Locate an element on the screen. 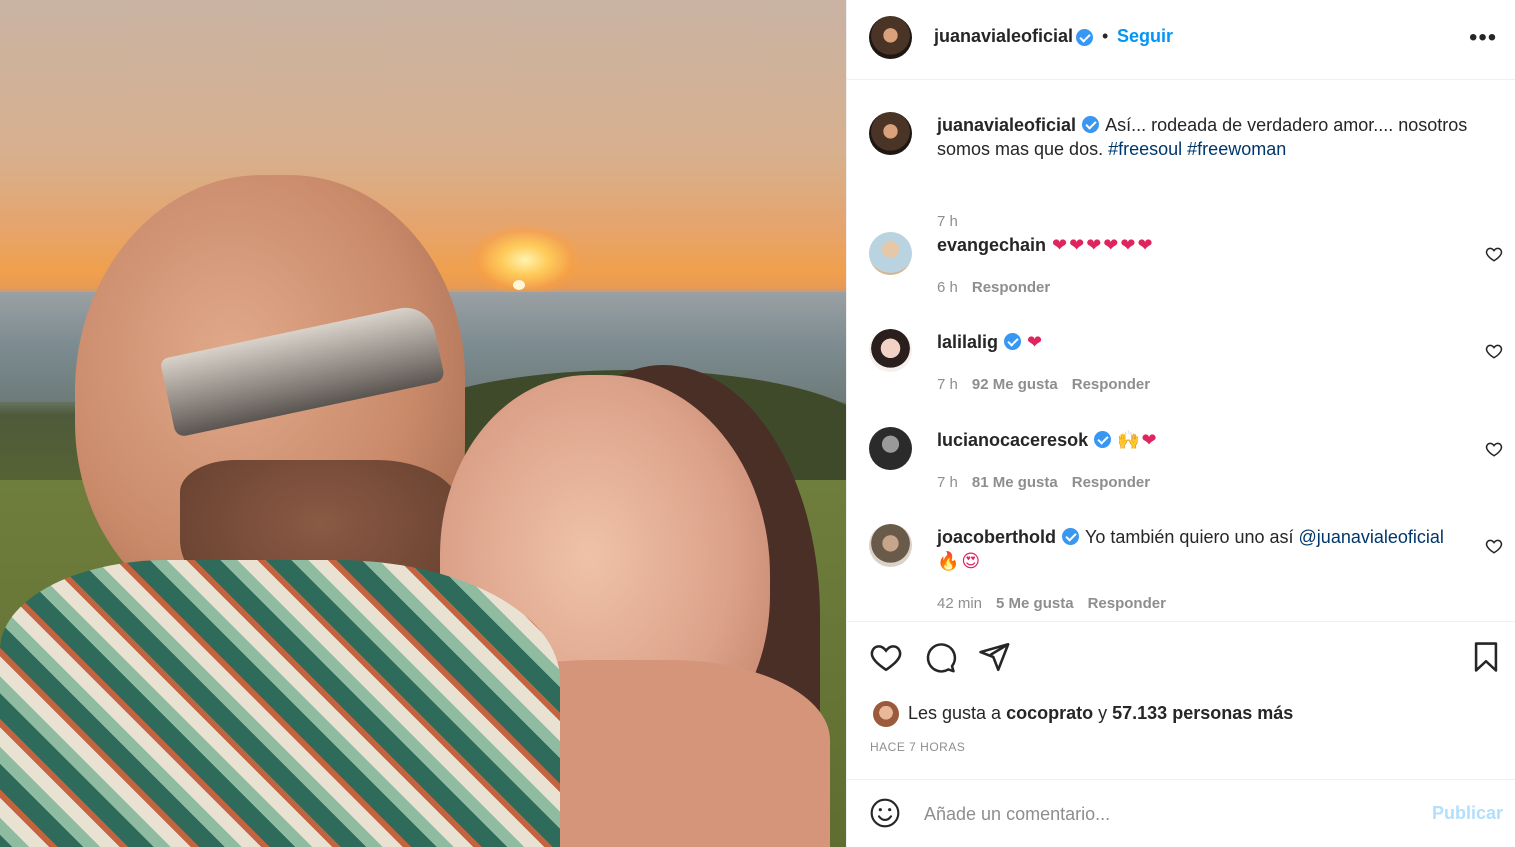  caption-time: 7 h is located at coordinates (947, 221).